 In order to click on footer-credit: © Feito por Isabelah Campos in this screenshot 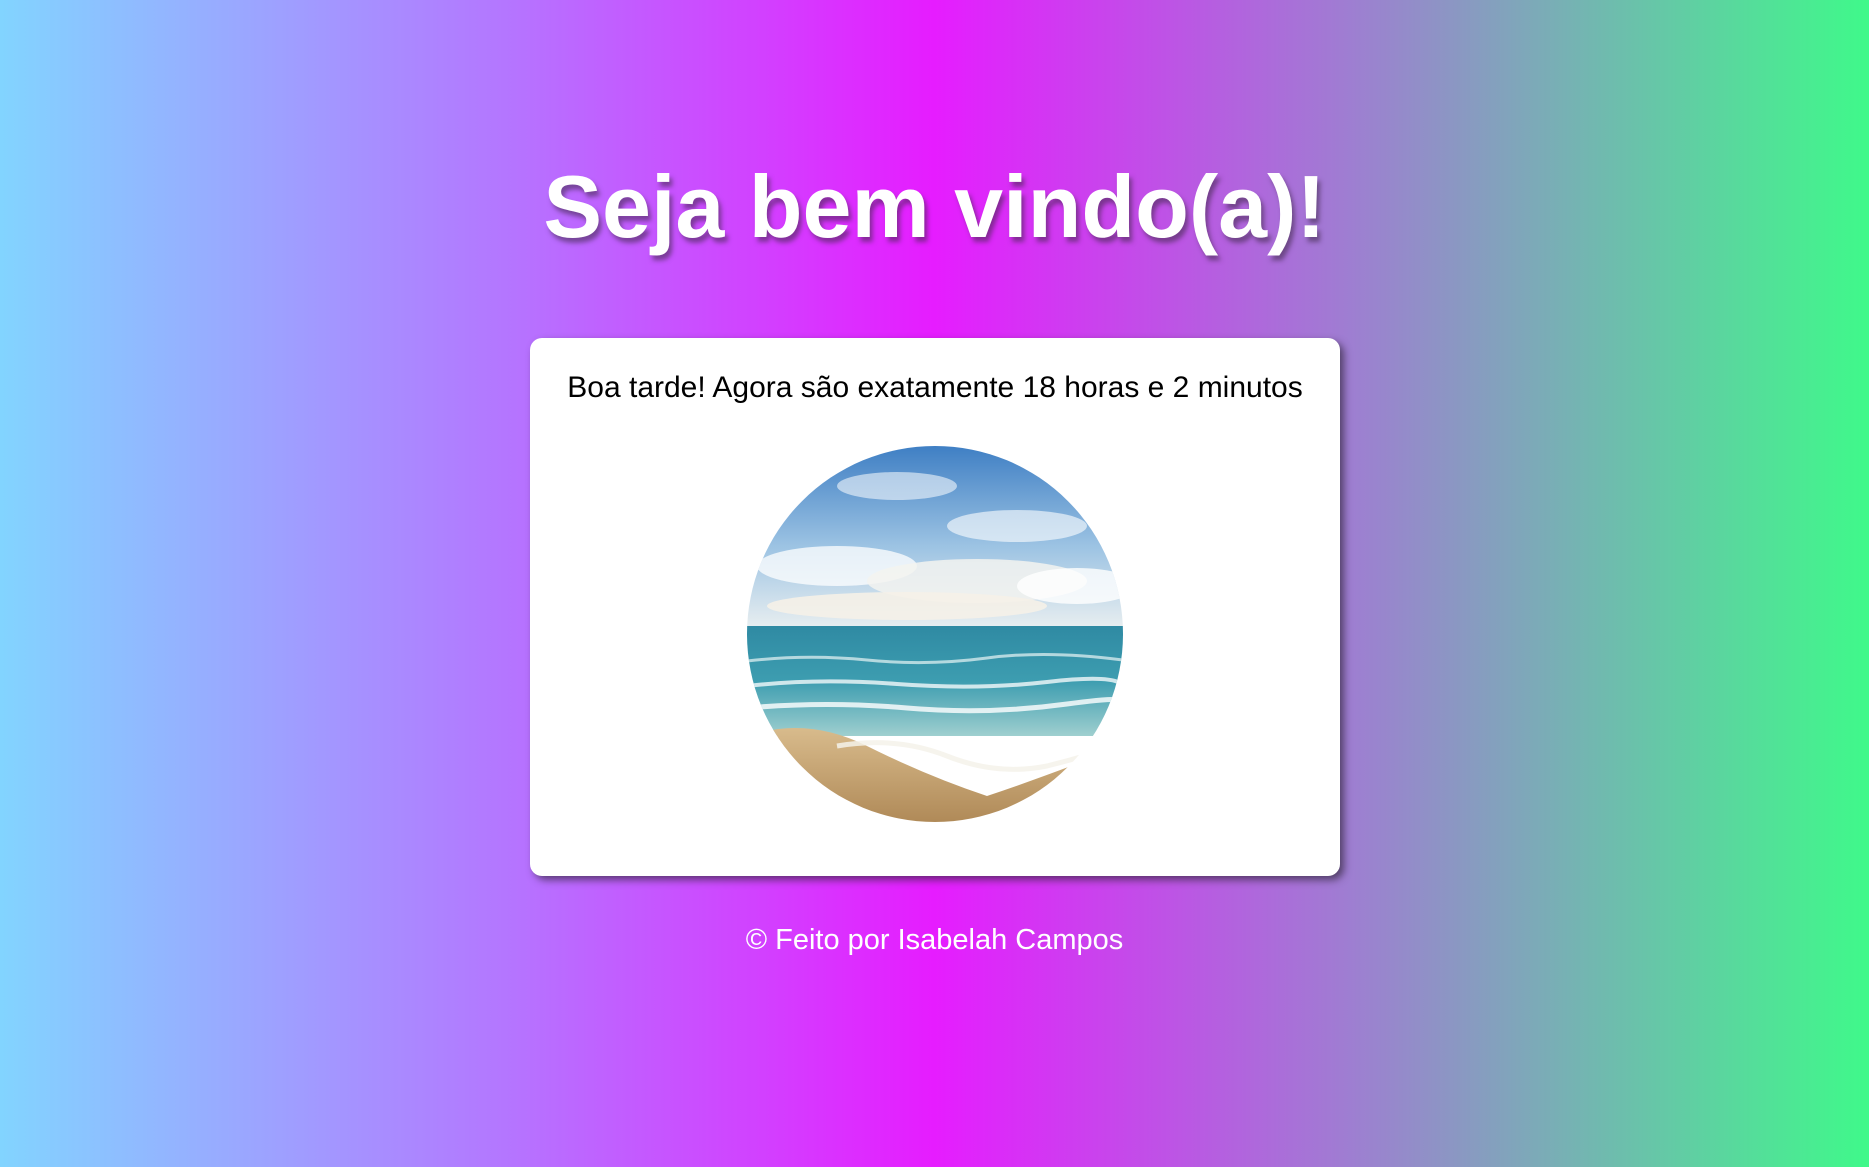, I will do `click(934, 940)`.